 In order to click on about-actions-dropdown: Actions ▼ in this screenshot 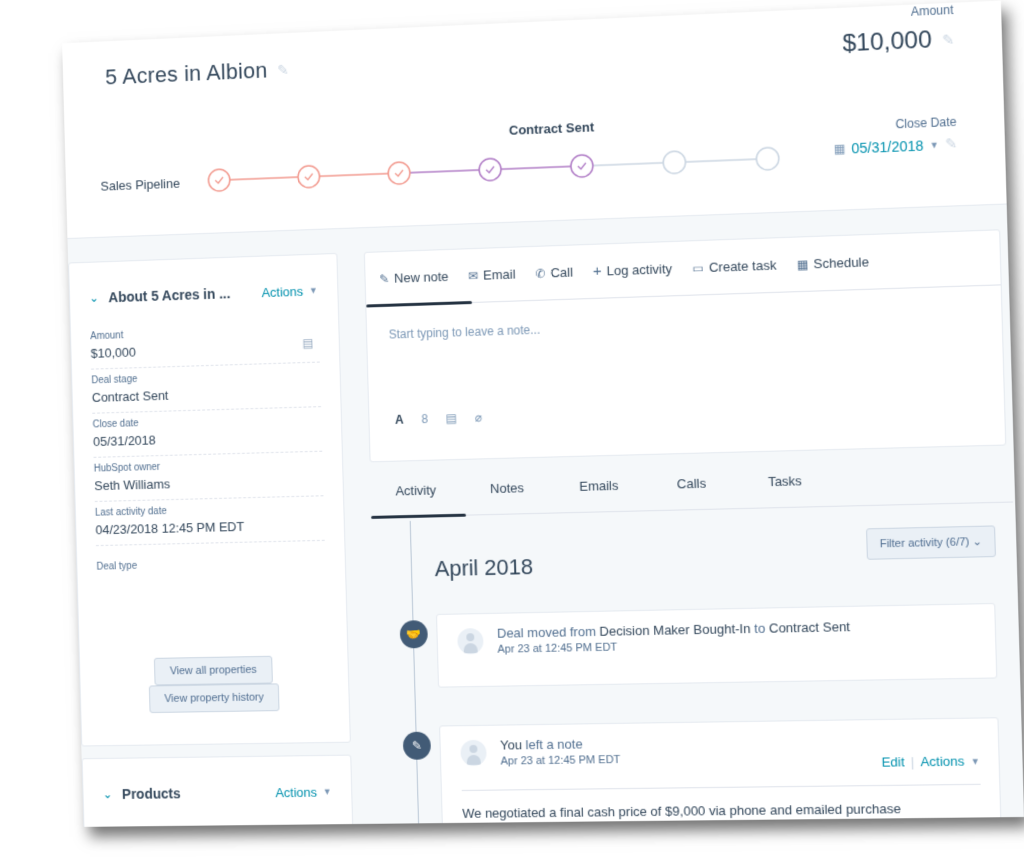, I will do `click(289, 291)`.